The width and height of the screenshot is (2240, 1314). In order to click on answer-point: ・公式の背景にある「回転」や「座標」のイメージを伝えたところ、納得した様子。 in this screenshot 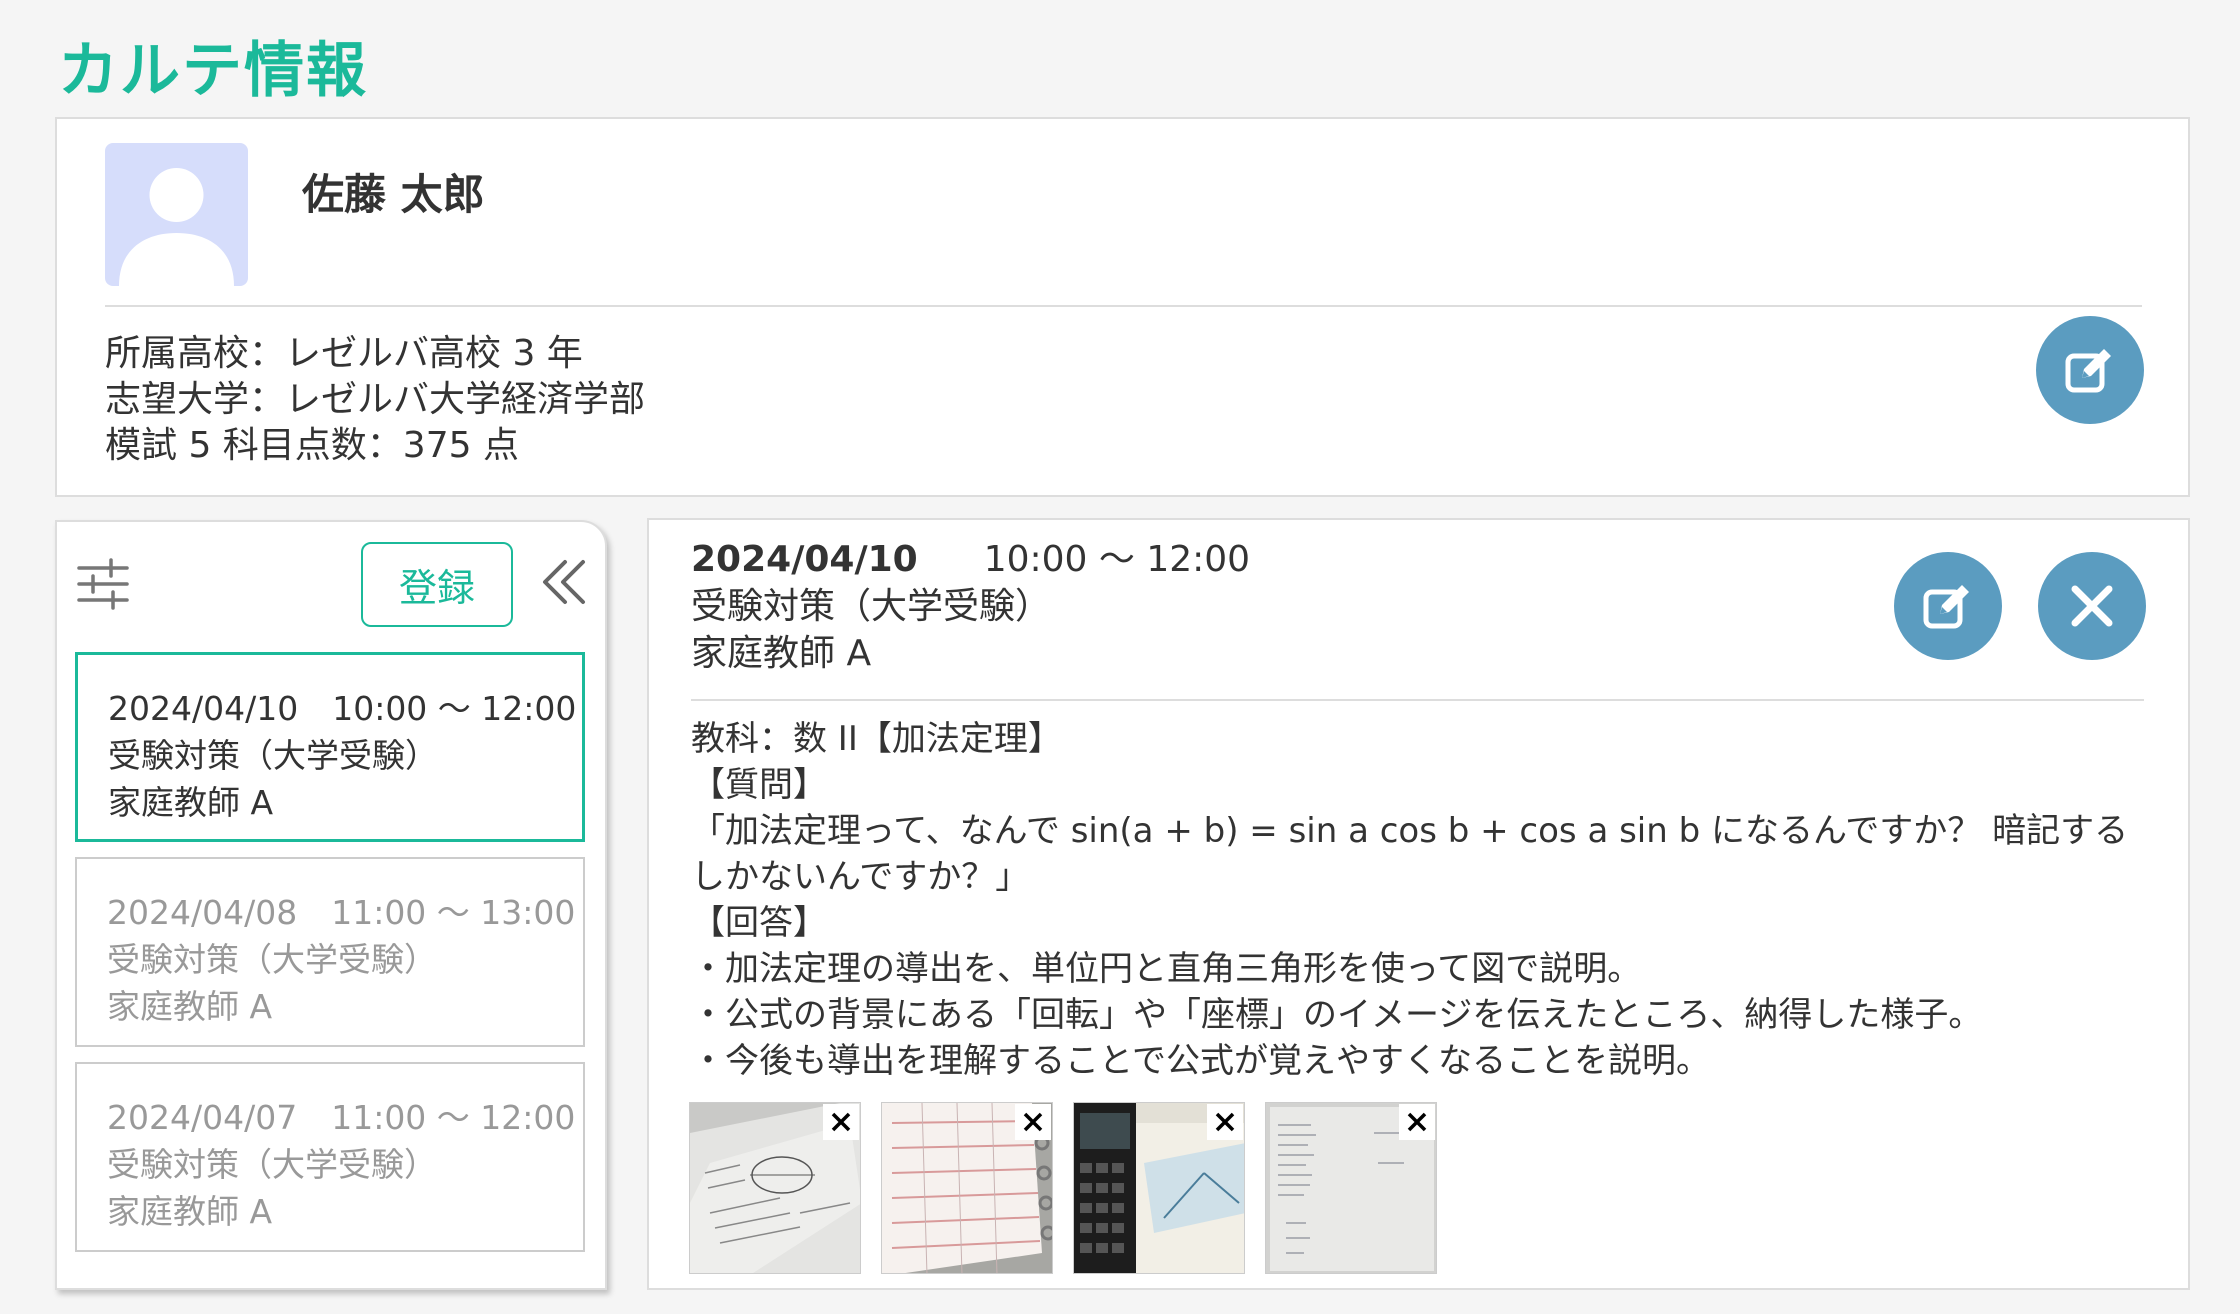, I will do `click(1337, 1015)`.